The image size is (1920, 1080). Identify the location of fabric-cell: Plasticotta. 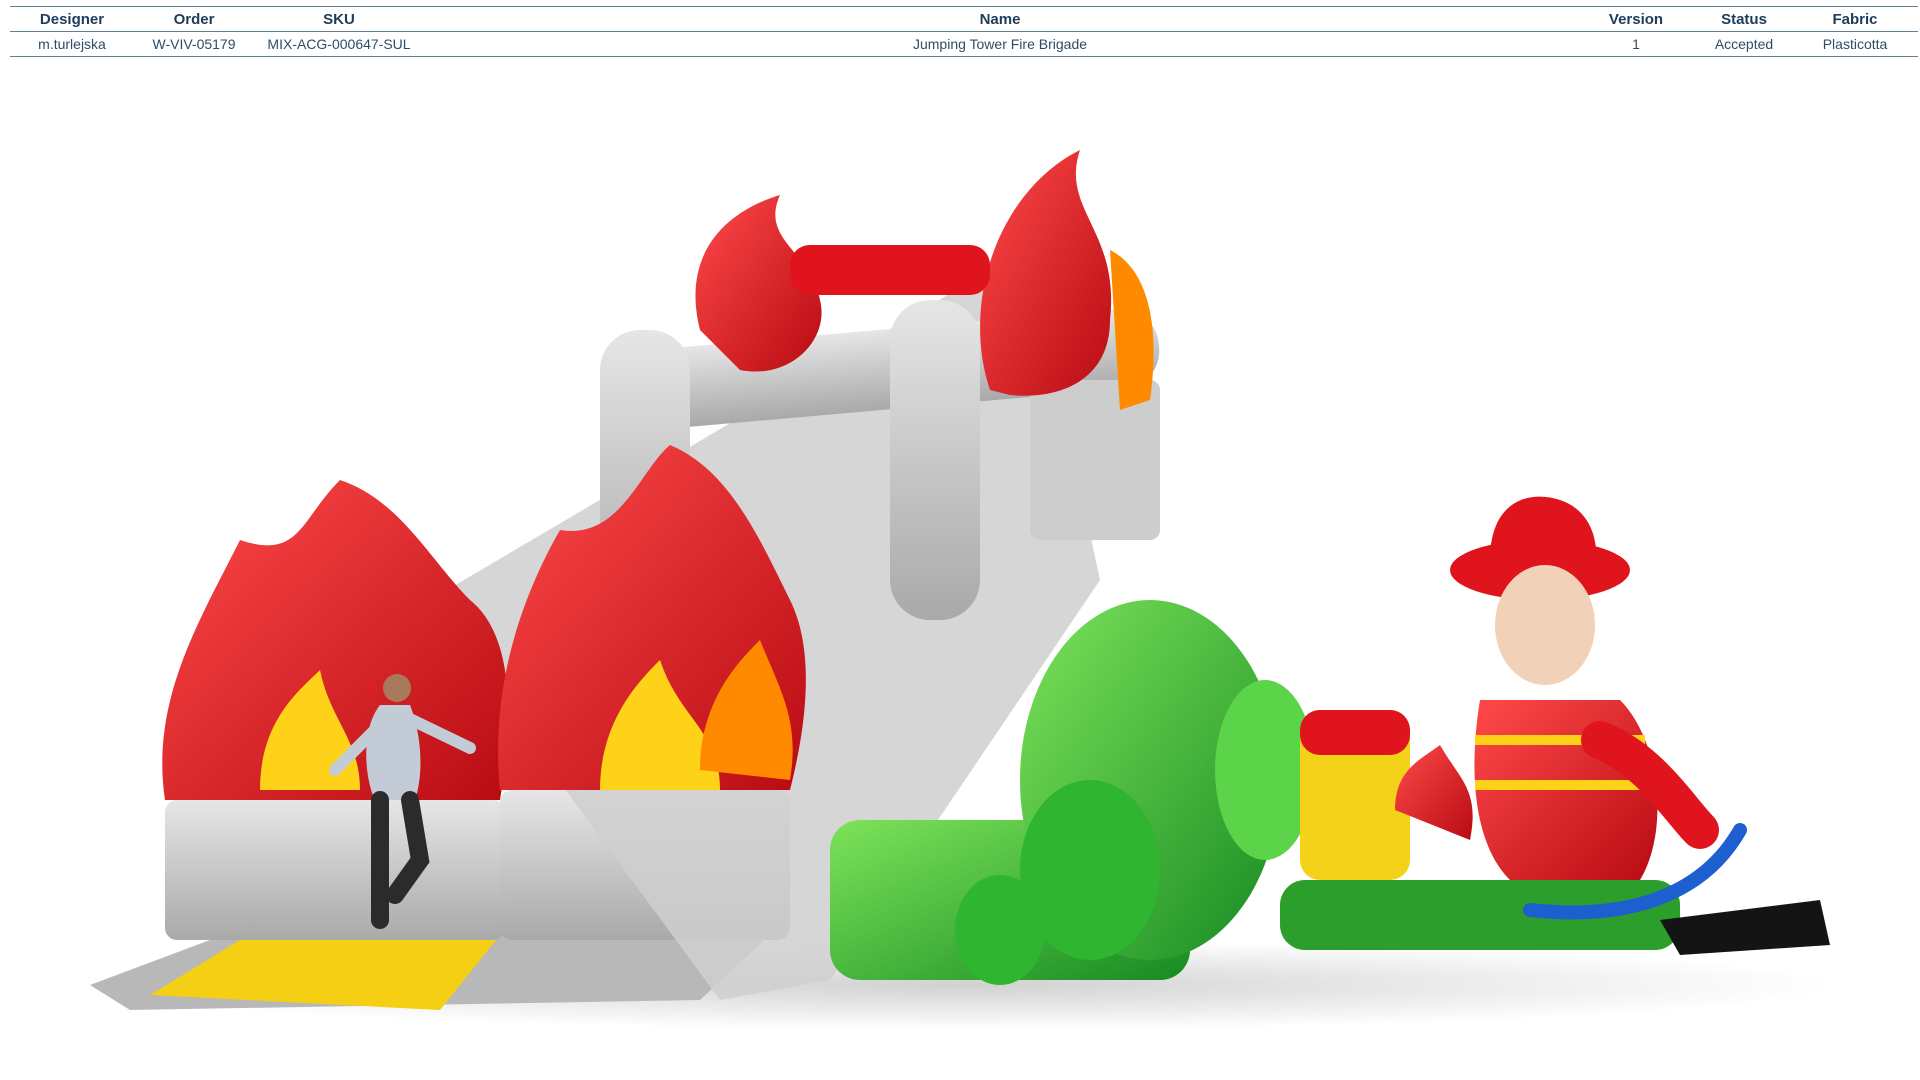
(1855, 44).